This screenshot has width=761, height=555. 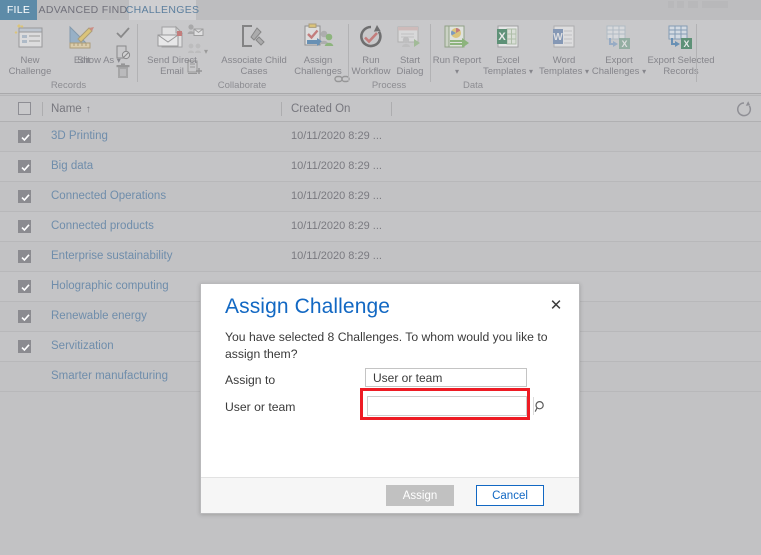 What do you see at coordinates (410, 66) in the screenshot?
I see `start-dialog-label: Start Dialog` at bounding box center [410, 66].